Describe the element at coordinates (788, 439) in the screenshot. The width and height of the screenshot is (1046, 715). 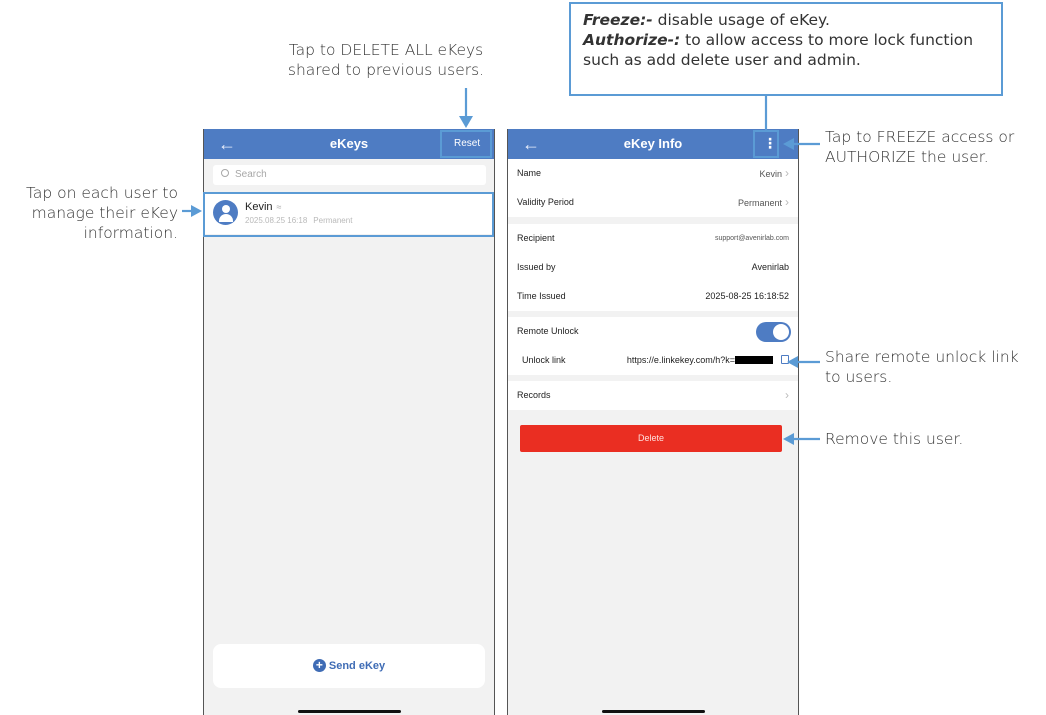
I see `delete-arrowhead` at that location.